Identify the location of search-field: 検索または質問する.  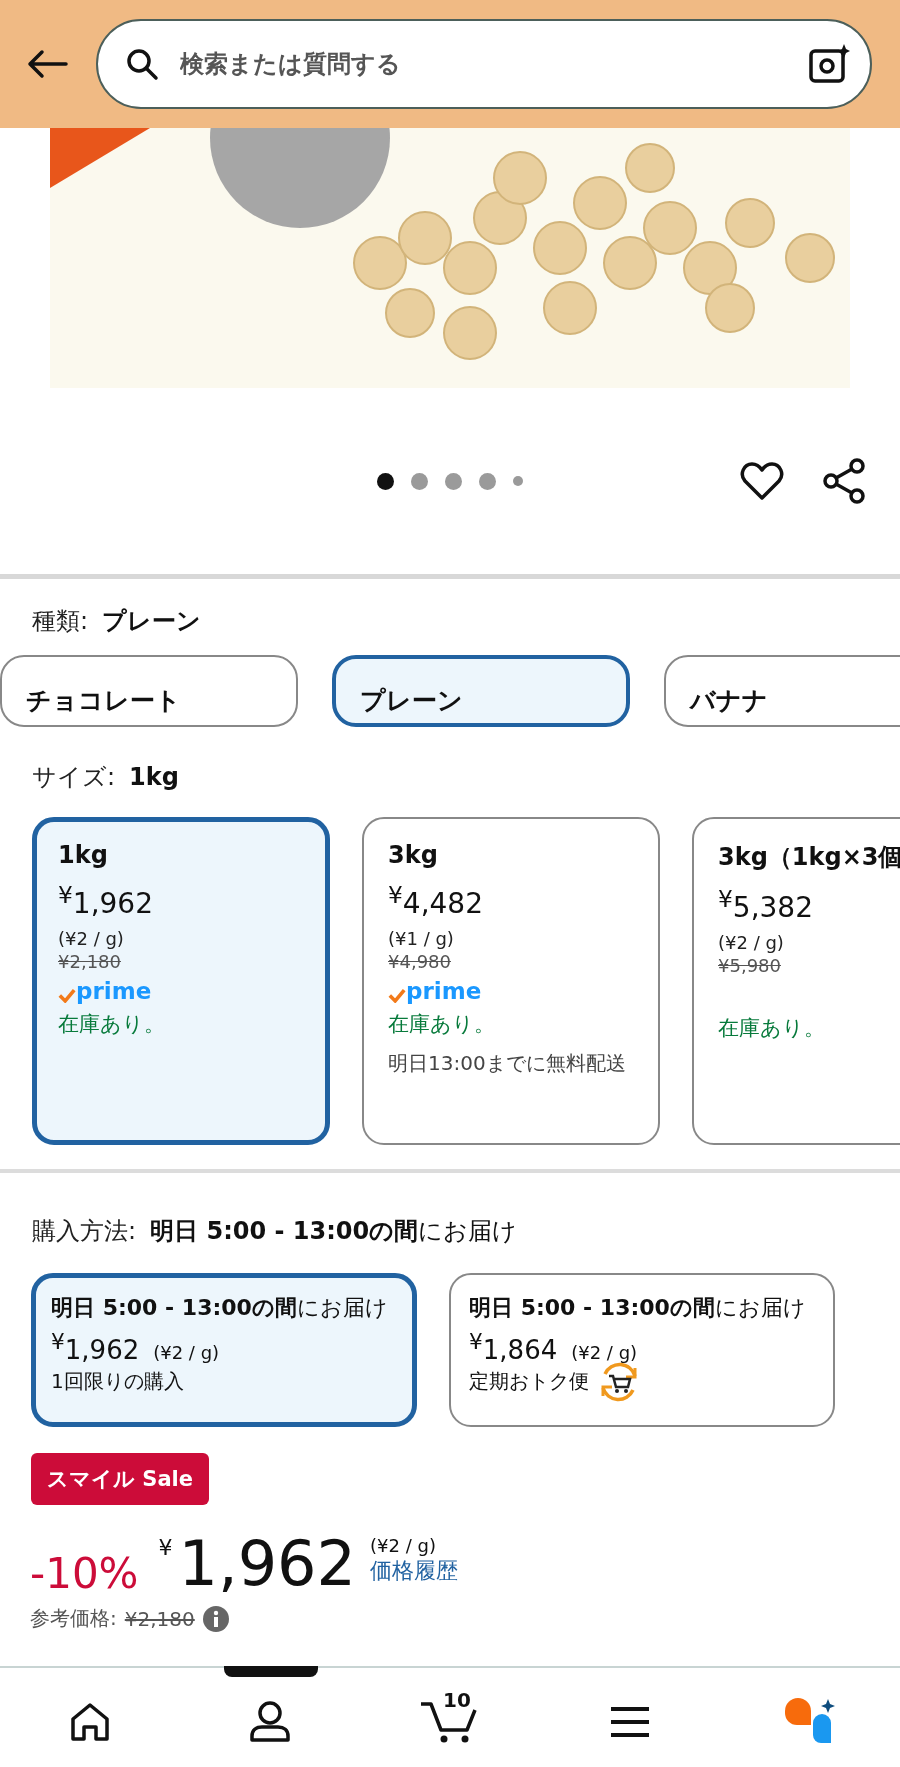
(484, 64).